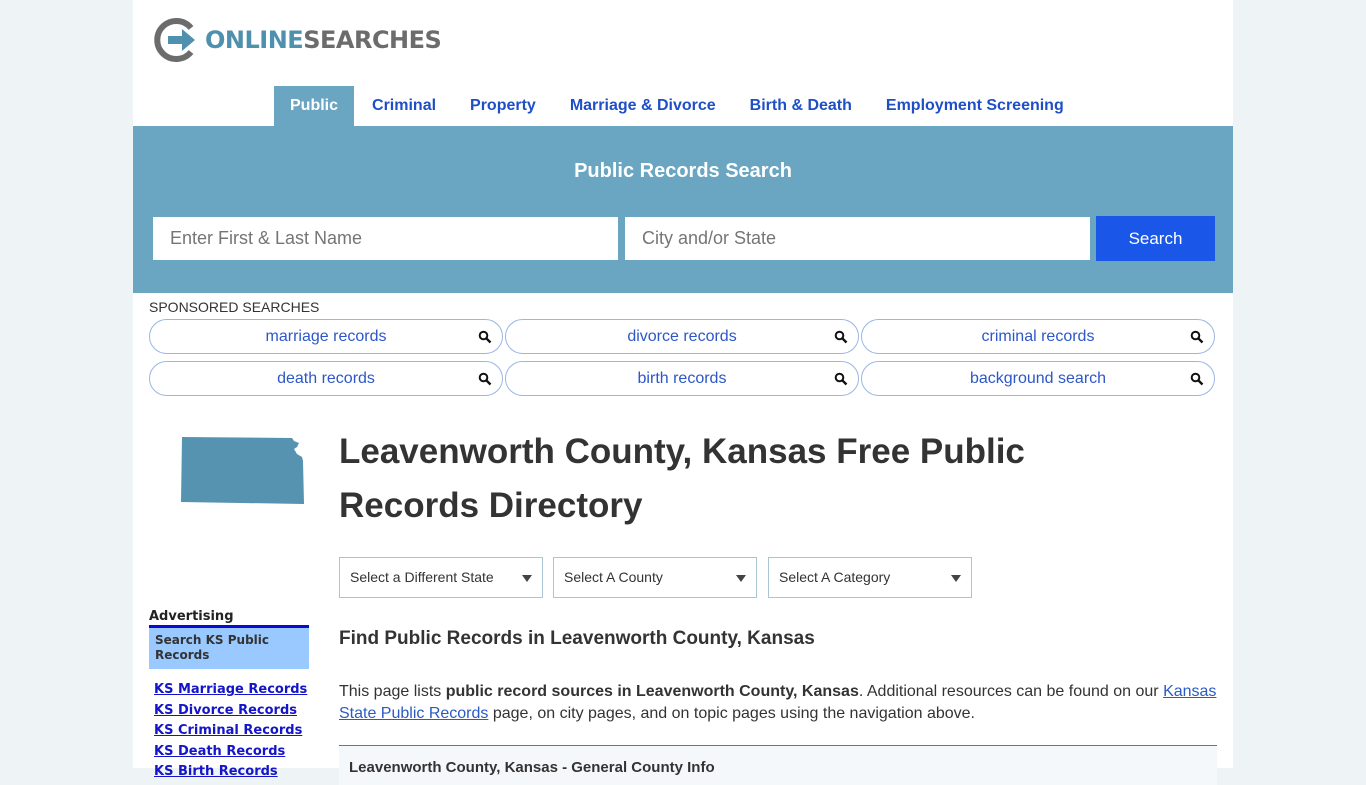 The width and height of the screenshot is (1366, 785). Describe the element at coordinates (503, 106) in the screenshot. I see `nav-property: Property` at that location.